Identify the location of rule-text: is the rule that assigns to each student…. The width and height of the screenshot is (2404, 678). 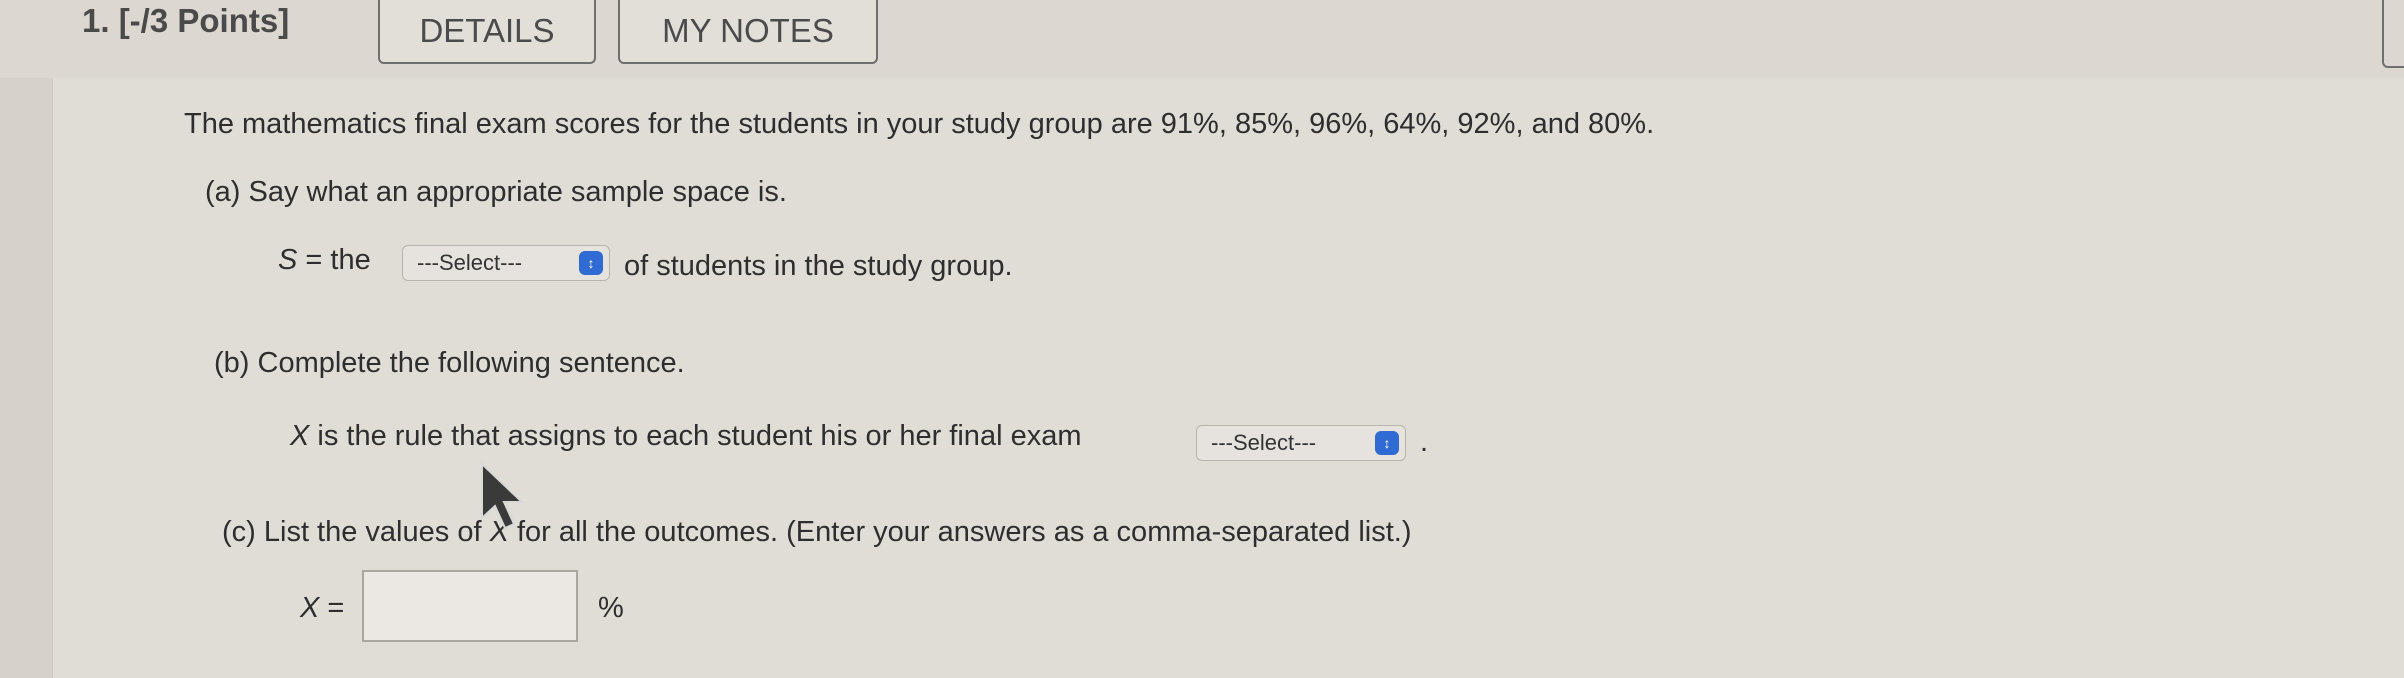
(695, 436).